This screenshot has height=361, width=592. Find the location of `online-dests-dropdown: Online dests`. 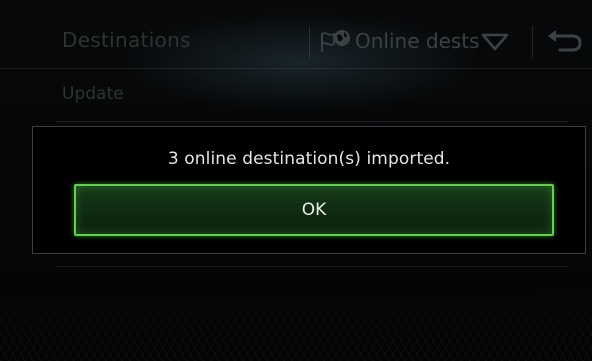

online-dests-dropdown: Online dests is located at coordinates (421, 42).